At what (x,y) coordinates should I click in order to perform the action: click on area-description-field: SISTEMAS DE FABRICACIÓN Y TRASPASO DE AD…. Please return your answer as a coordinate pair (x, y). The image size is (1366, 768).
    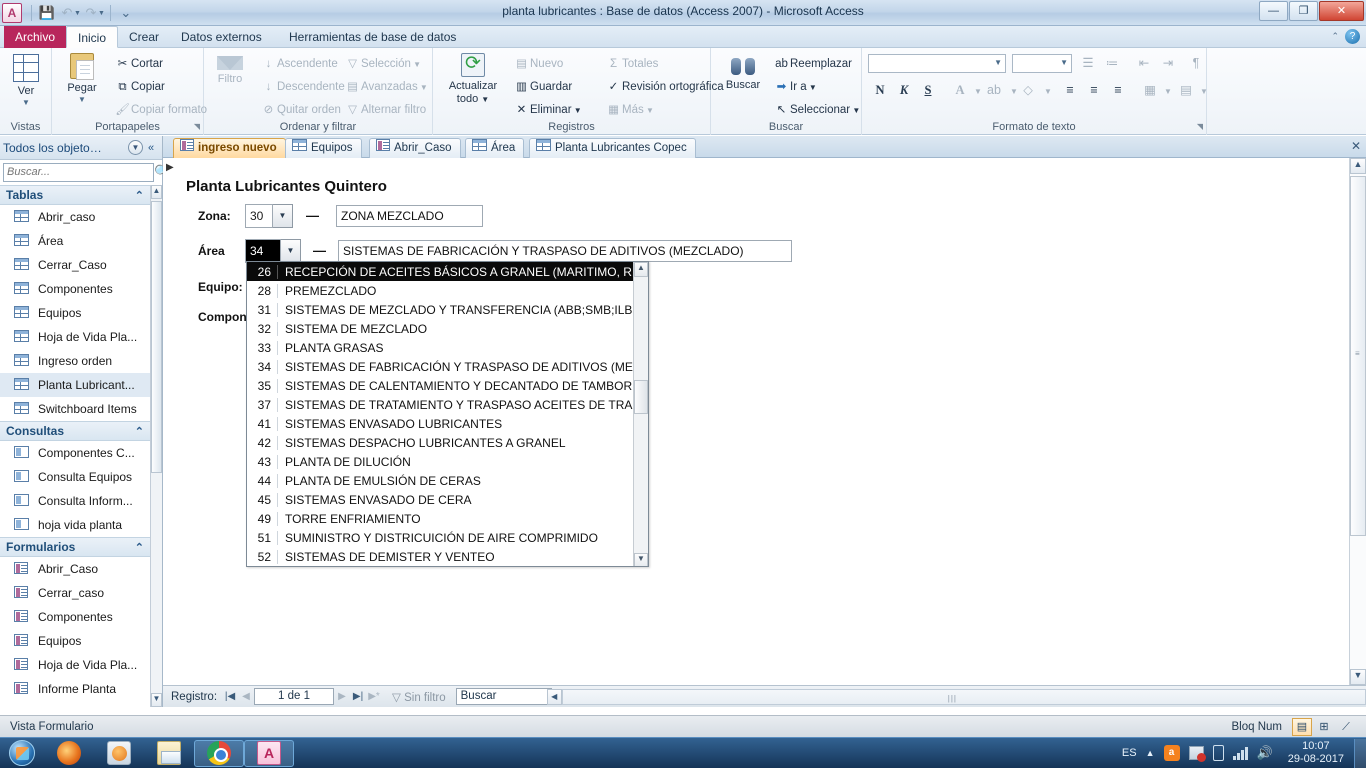
    Looking at the image, I should click on (565, 251).